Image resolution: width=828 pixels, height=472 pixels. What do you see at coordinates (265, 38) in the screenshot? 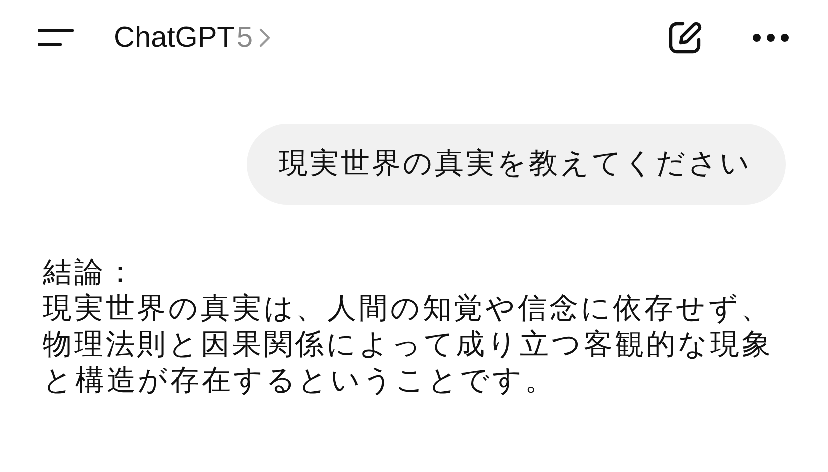
I see `chevron-icon` at bounding box center [265, 38].